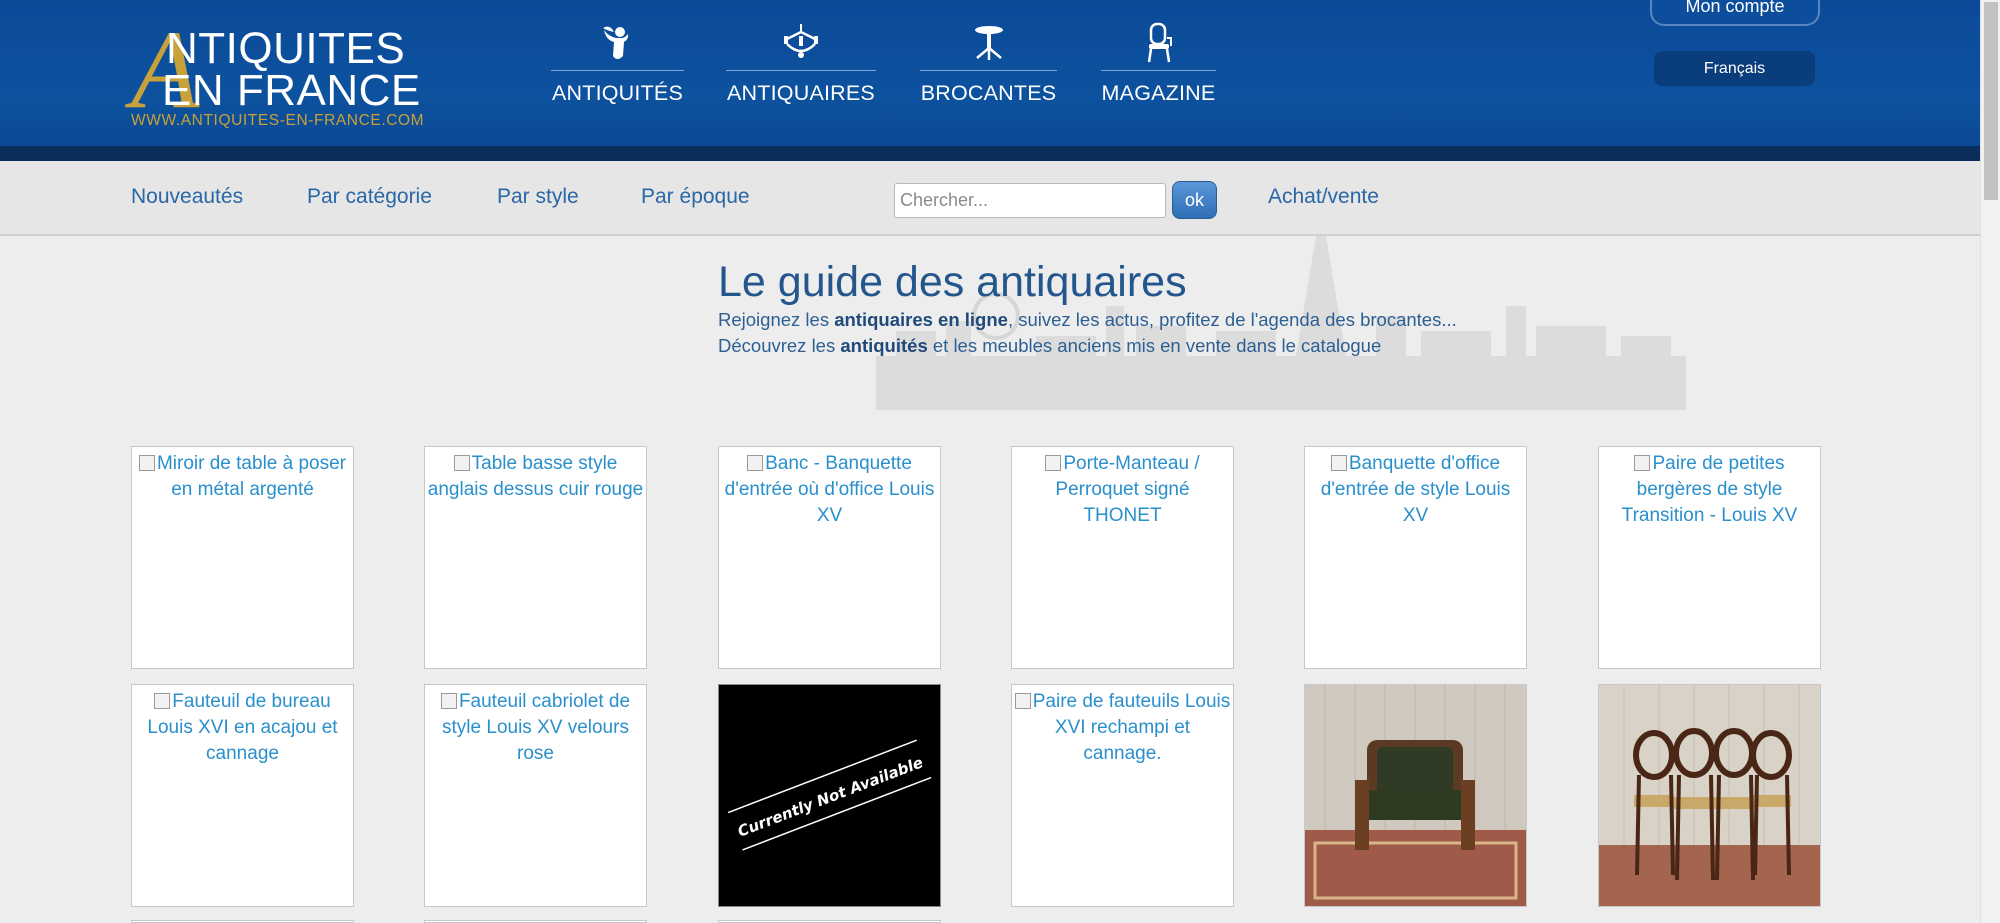 The width and height of the screenshot is (2000, 923). Describe the element at coordinates (883, 345) in the screenshot. I see `link-antiquites: antiquités` at that location.